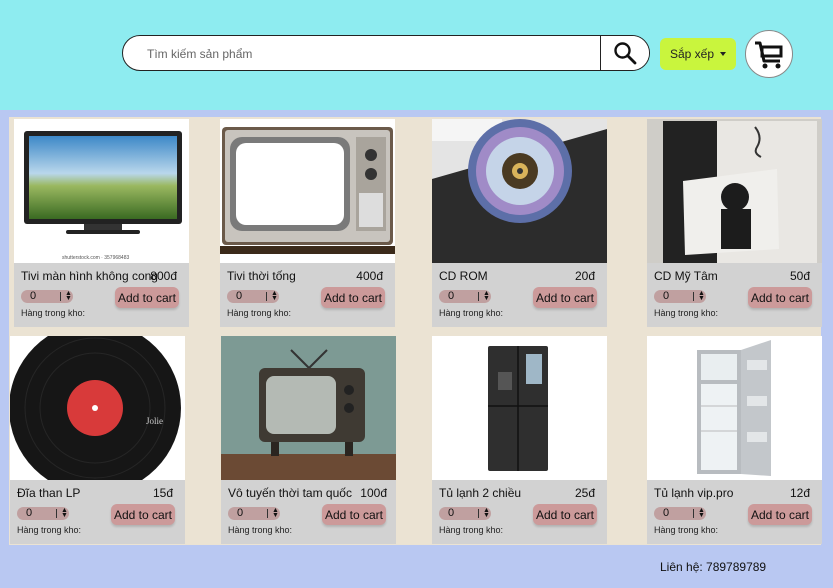  I want to click on cart-icon, so click(769, 55).